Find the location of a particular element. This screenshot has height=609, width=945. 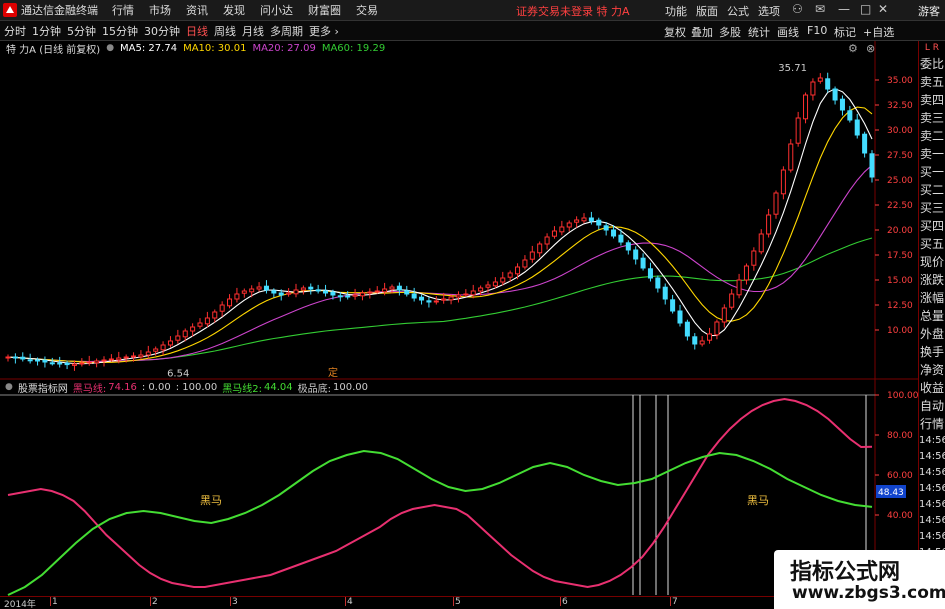

user-icon: ⚇ is located at coordinates (797, 9).